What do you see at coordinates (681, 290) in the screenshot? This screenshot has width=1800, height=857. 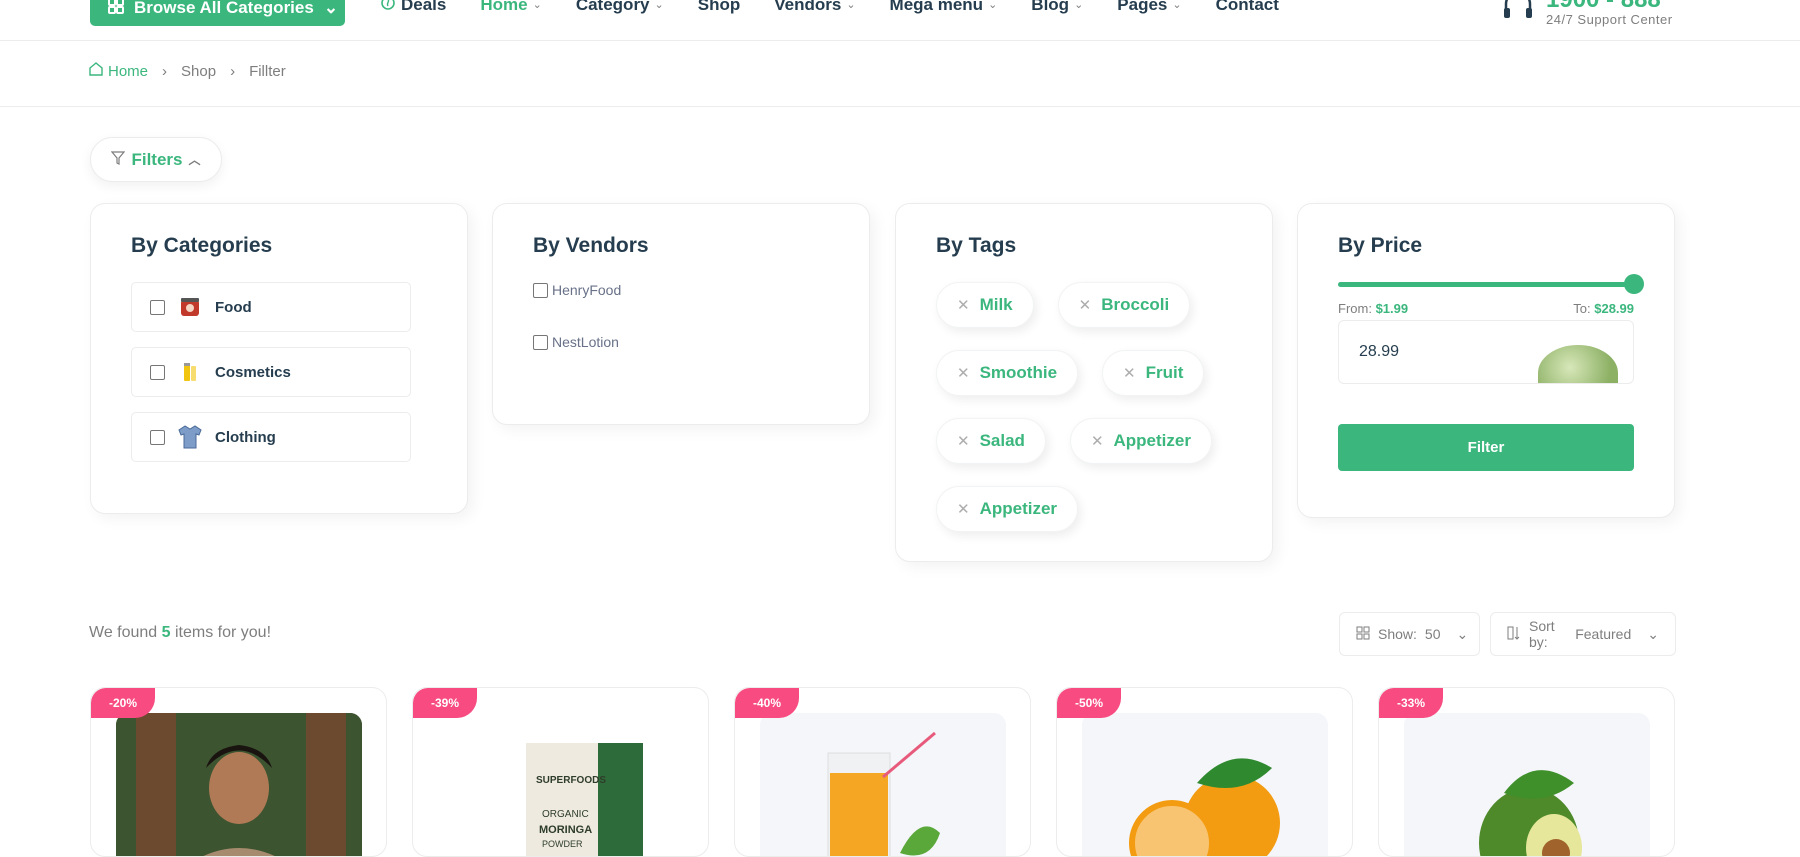 I see `vendor-option-henryfood: HenryFood` at bounding box center [681, 290].